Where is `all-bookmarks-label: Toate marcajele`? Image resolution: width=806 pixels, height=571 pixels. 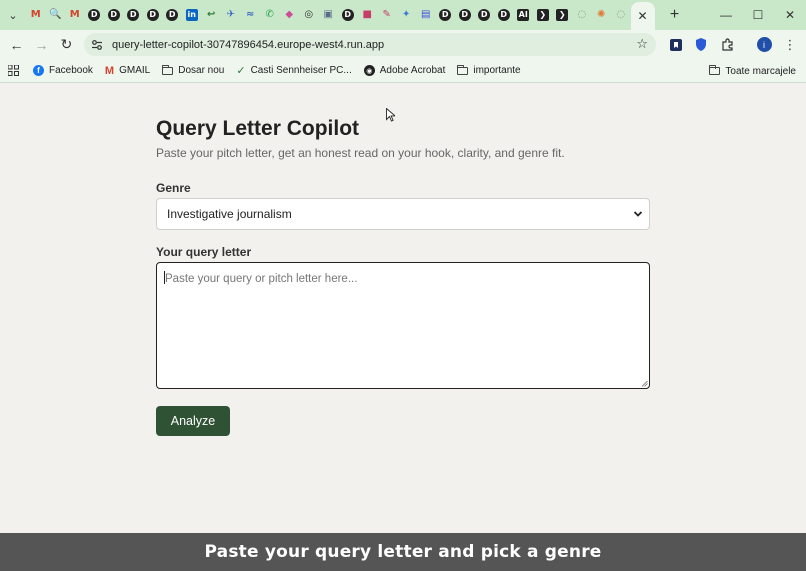 all-bookmarks-label: Toate marcajele is located at coordinates (760, 71).